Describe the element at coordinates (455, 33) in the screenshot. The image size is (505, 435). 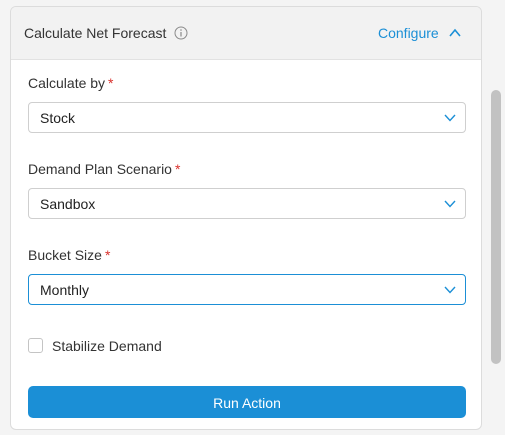
I see `chevron-up-icon` at that location.